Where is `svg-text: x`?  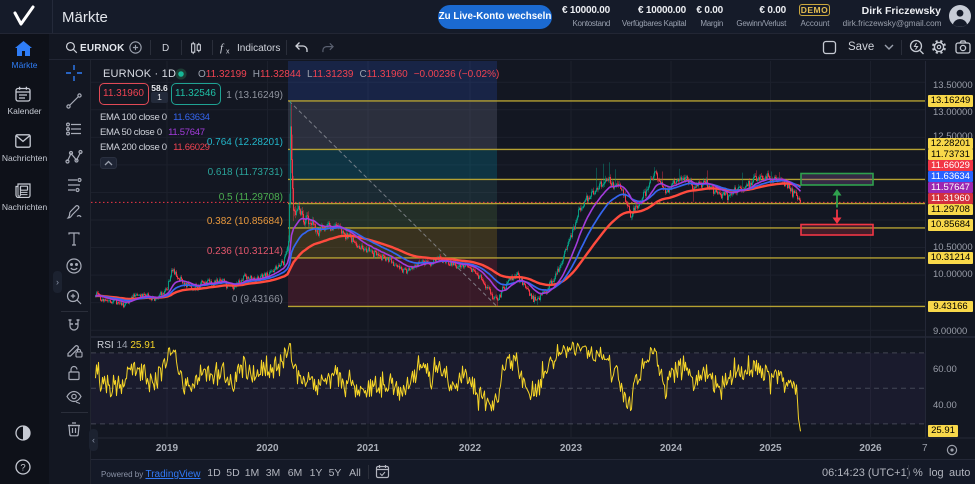 svg-text: x is located at coordinates (228, 52).